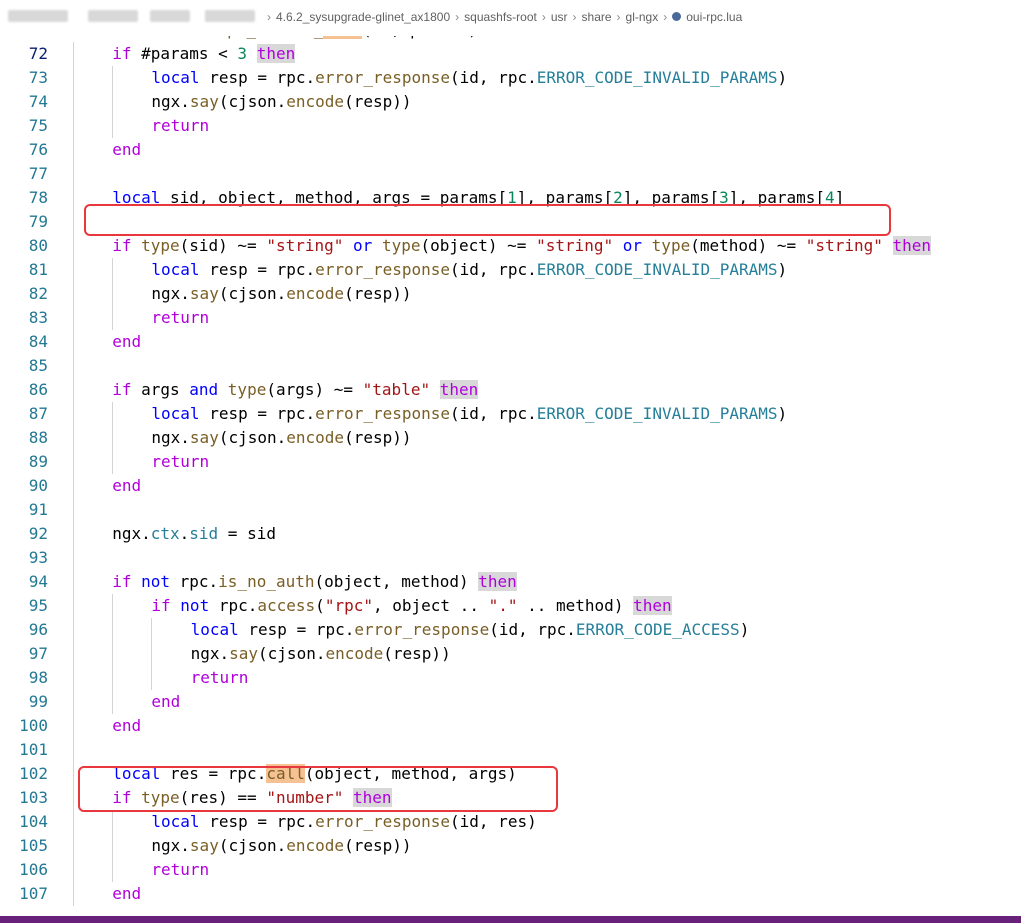  I want to click on code-line: 82 ngx.say(cjson.encode(resp)), so click(510, 294).